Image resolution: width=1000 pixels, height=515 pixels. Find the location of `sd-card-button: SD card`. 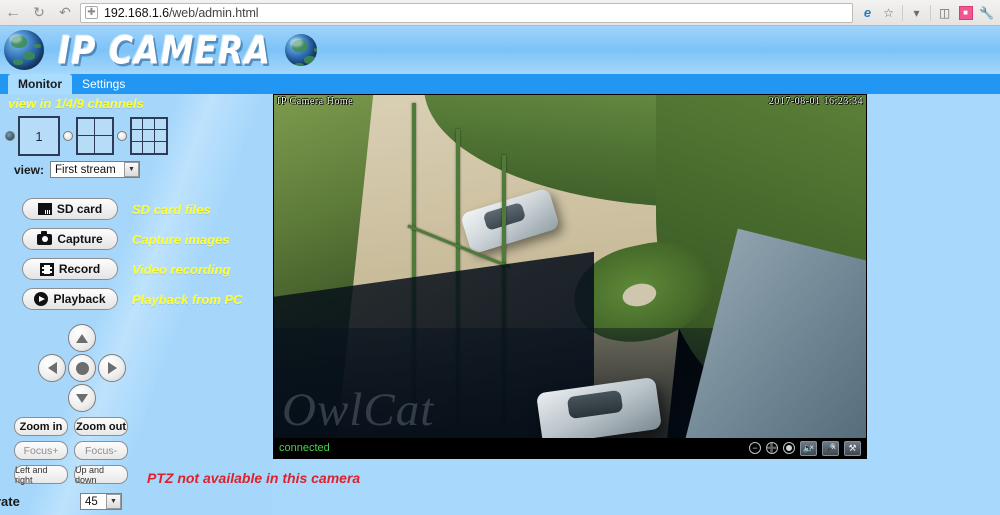

sd-card-button: SD card is located at coordinates (70, 209).